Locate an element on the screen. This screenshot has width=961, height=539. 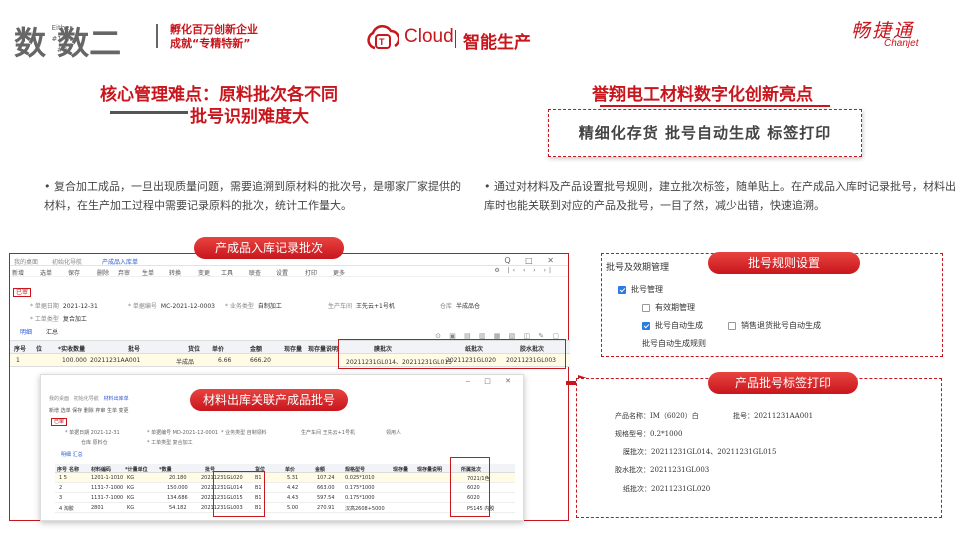
label-film: 膜批次：20211231GL014、20211231GL015 is located at coordinates (700, 452).